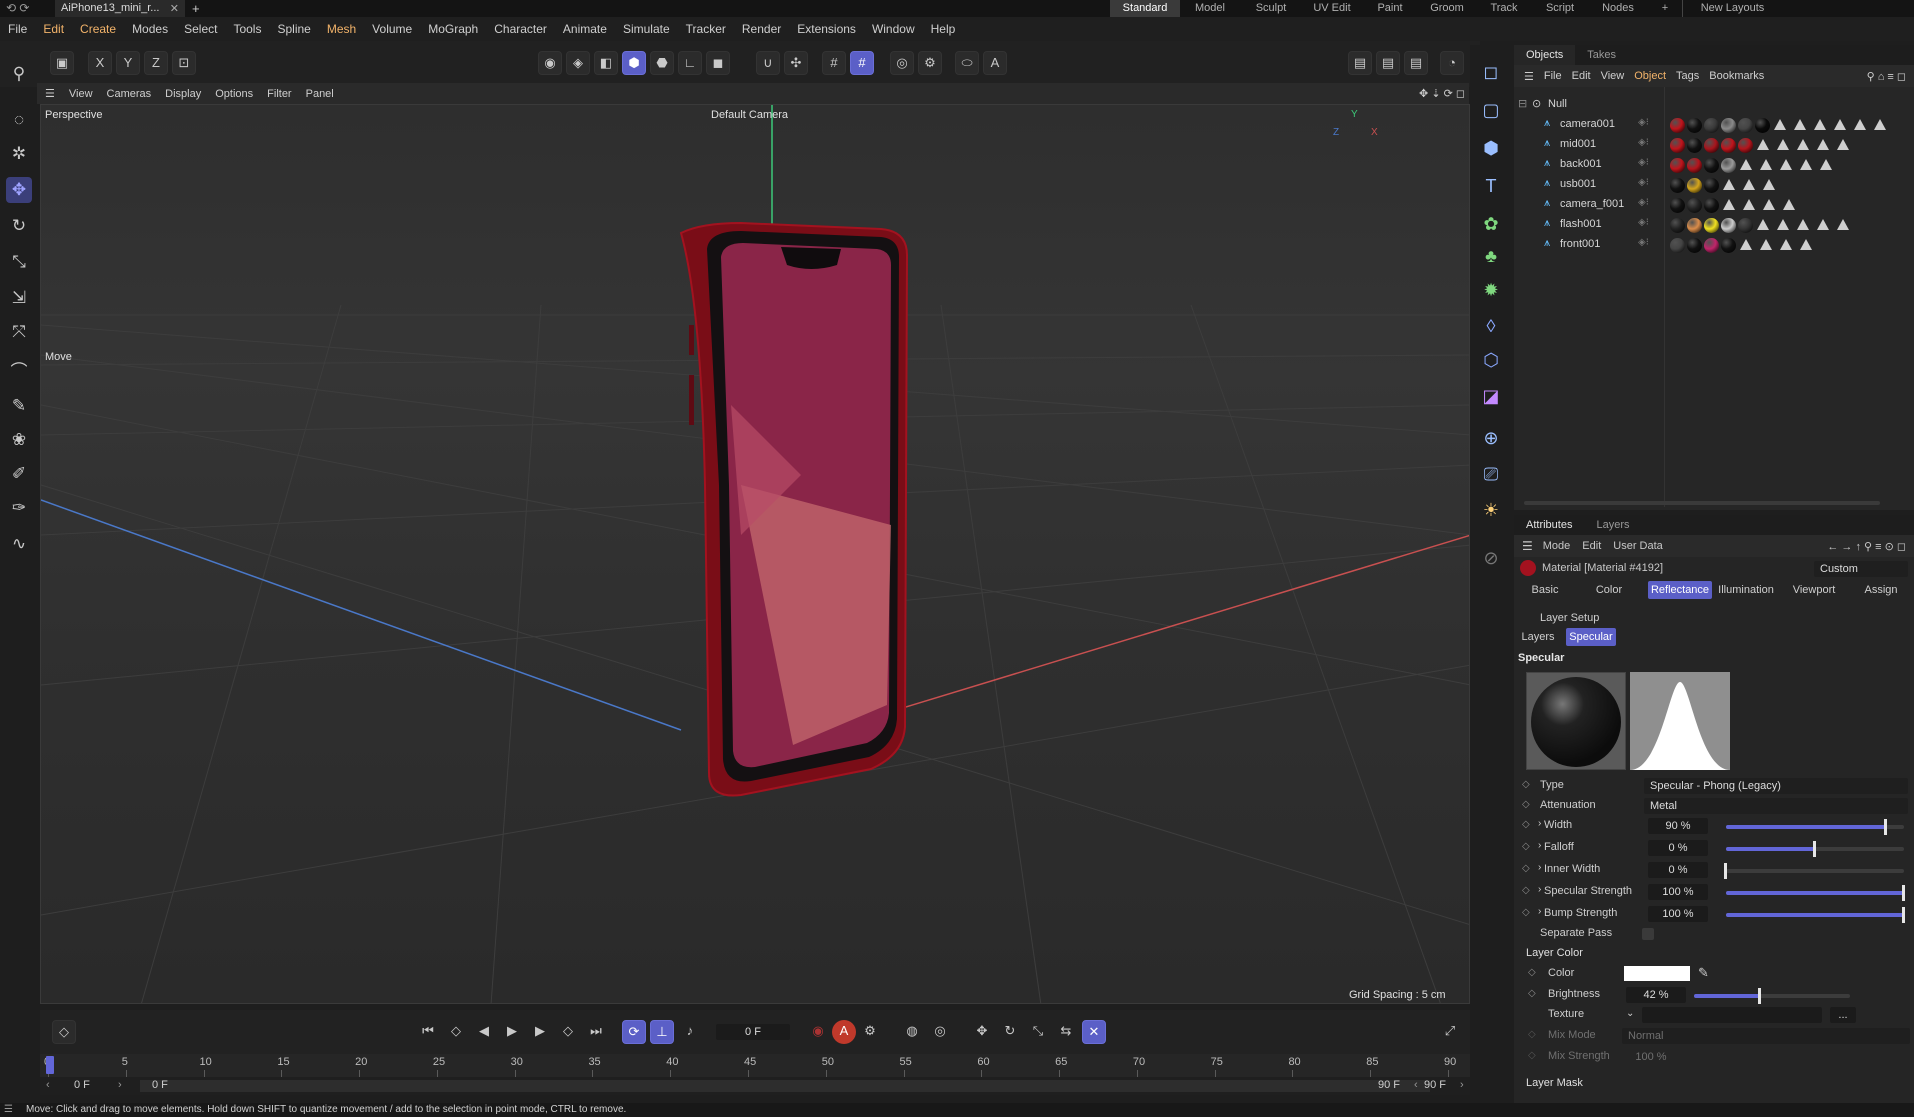 The height and width of the screenshot is (1117, 1914). Describe the element at coordinates (1390, 8) in the screenshot. I see `layout-tab-paint: Paint` at that location.